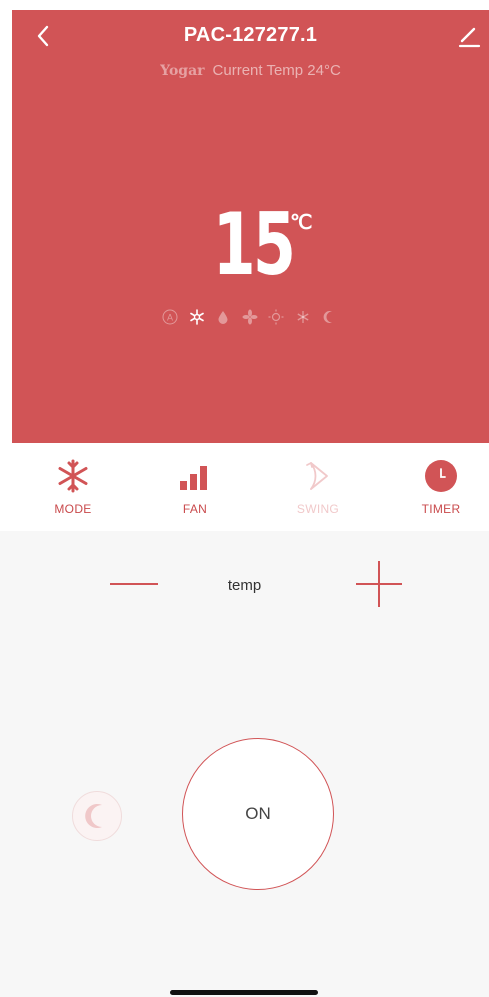  What do you see at coordinates (197, 317) in the screenshot?
I see `cool-mode-icon` at bounding box center [197, 317].